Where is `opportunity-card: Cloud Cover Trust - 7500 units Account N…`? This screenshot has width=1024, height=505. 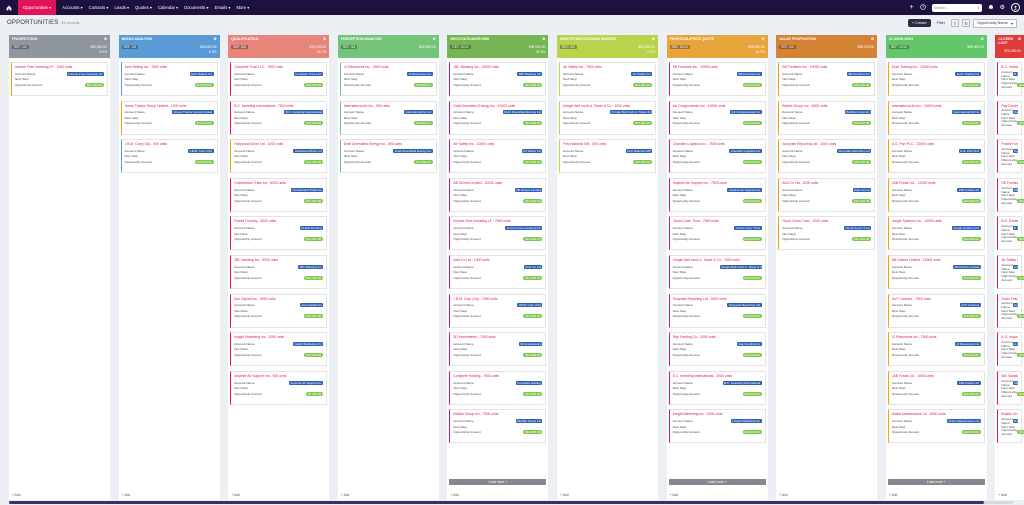
opportunity-card: Cloud Cover Trust - 7500 units Account N… is located at coordinates (717, 233).